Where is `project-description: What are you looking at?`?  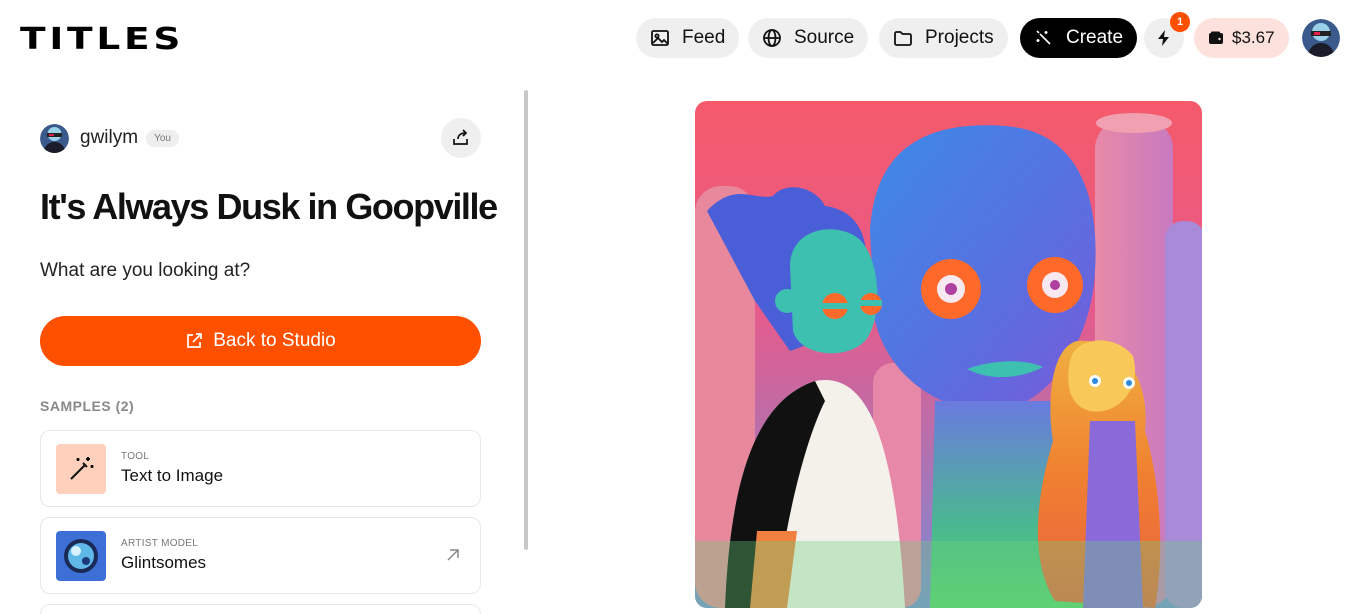
project-description: What are you looking at? is located at coordinates (145, 270).